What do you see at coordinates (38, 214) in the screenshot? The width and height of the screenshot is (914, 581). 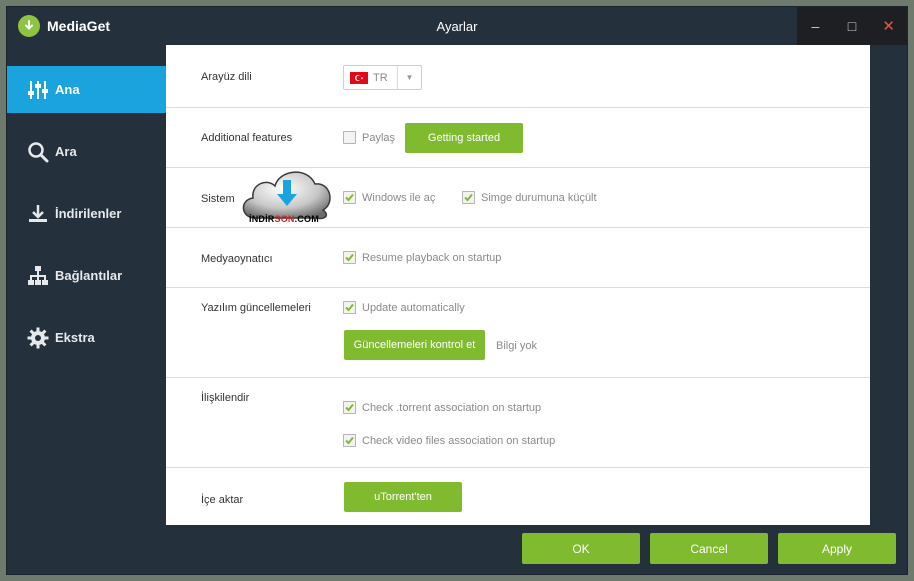 I see `download-icon` at bounding box center [38, 214].